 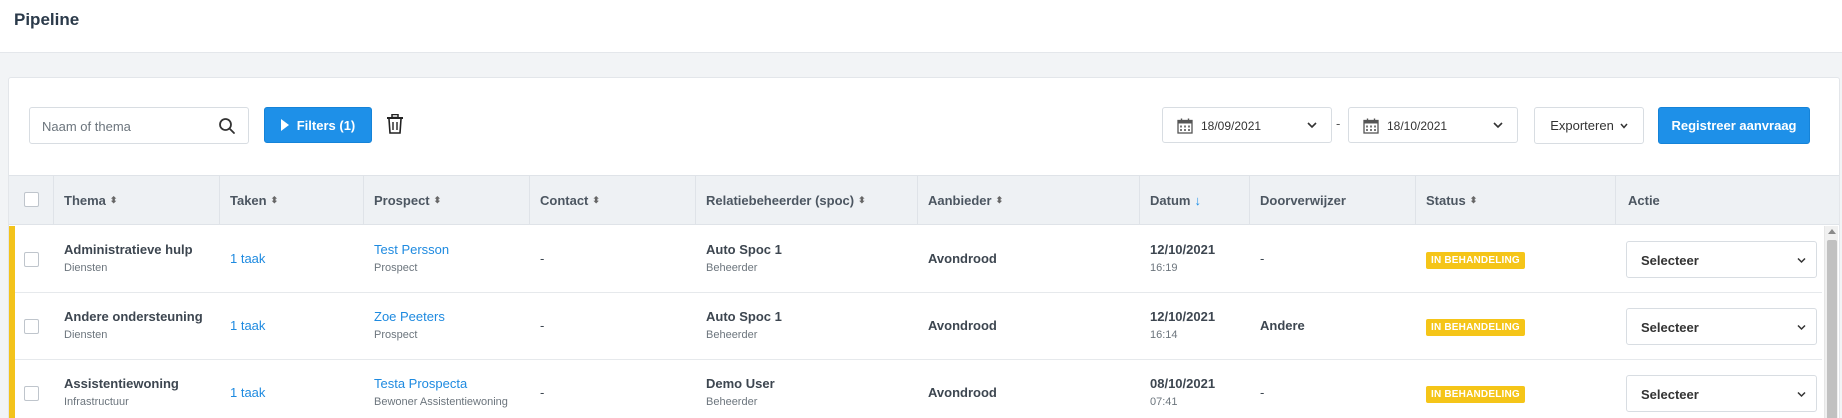 I want to click on spoc-cell: Demo User Beheerder, so click(x=740, y=392).